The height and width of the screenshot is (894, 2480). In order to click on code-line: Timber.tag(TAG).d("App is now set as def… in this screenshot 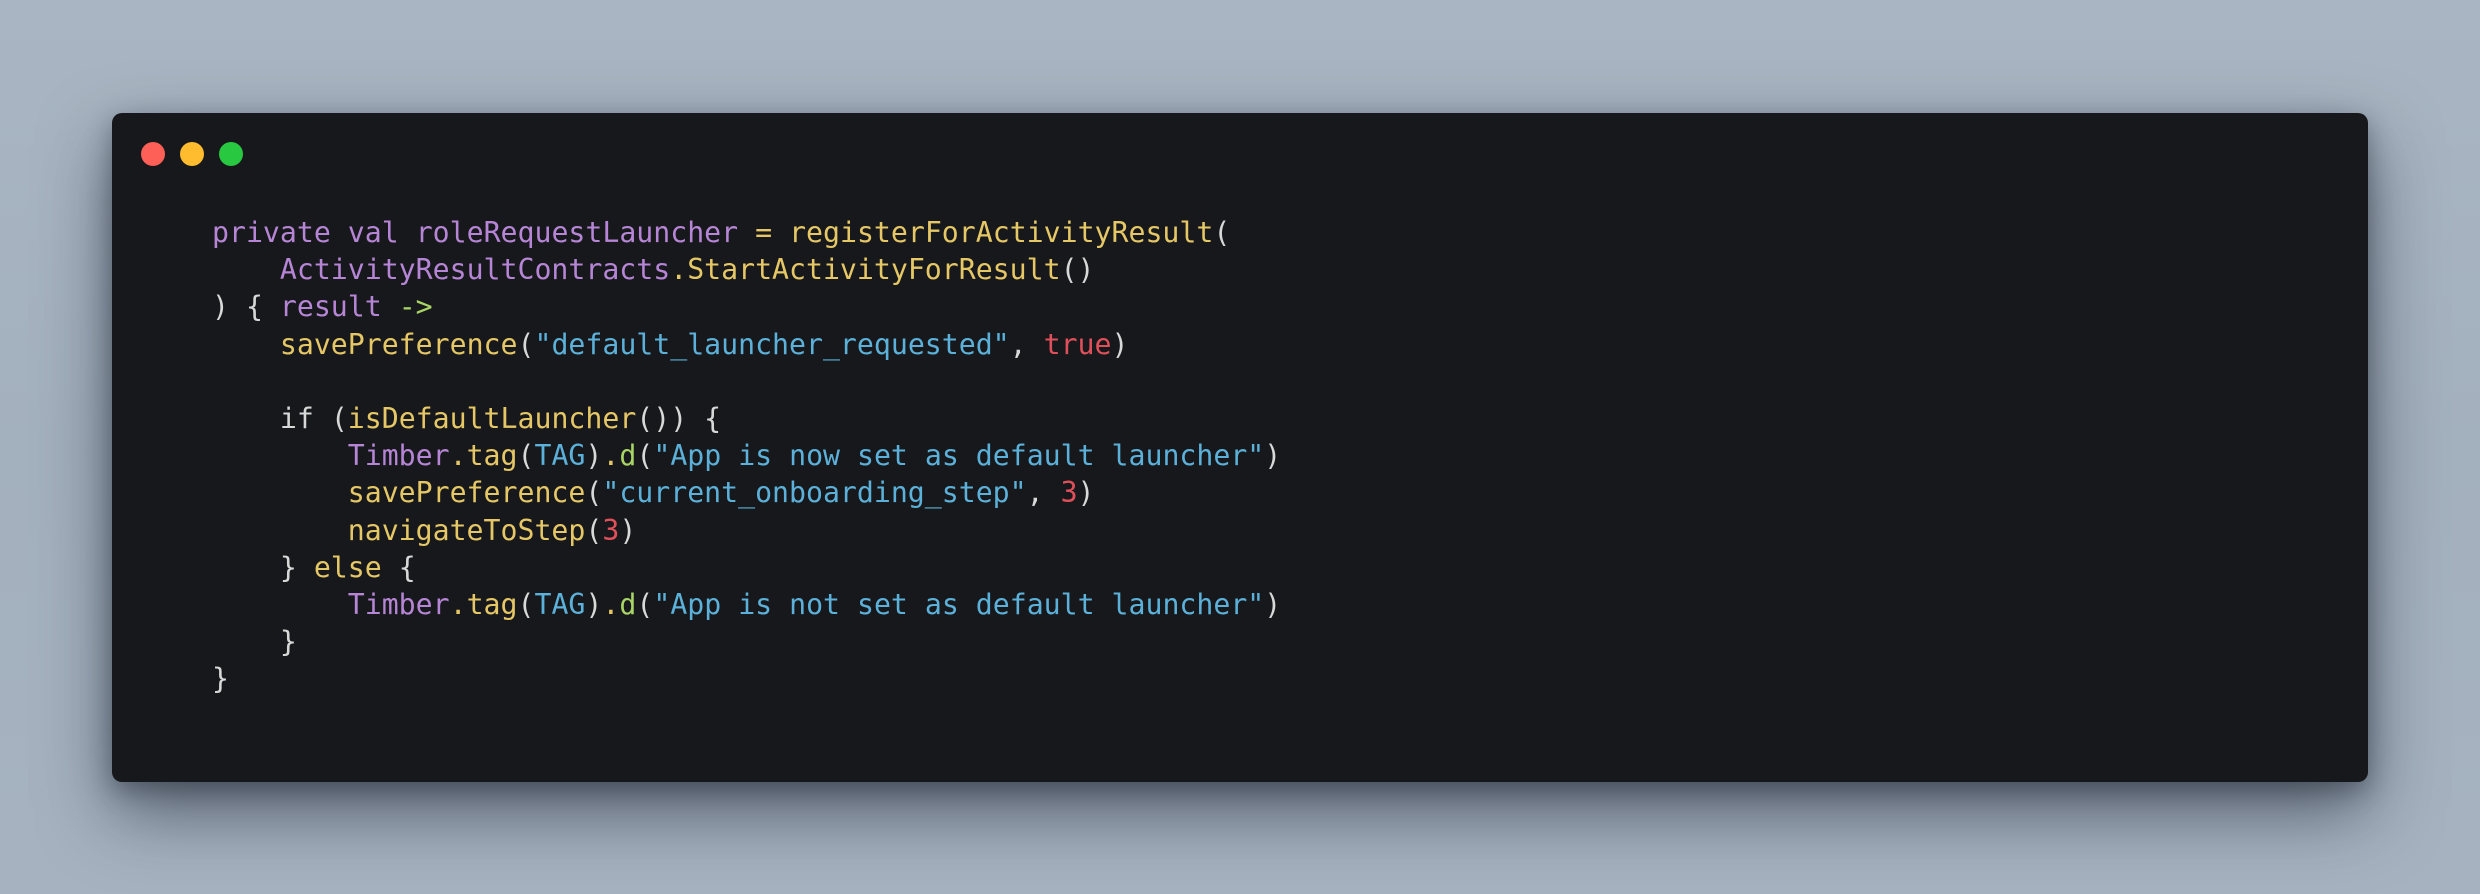, I will do `click(747, 455)`.